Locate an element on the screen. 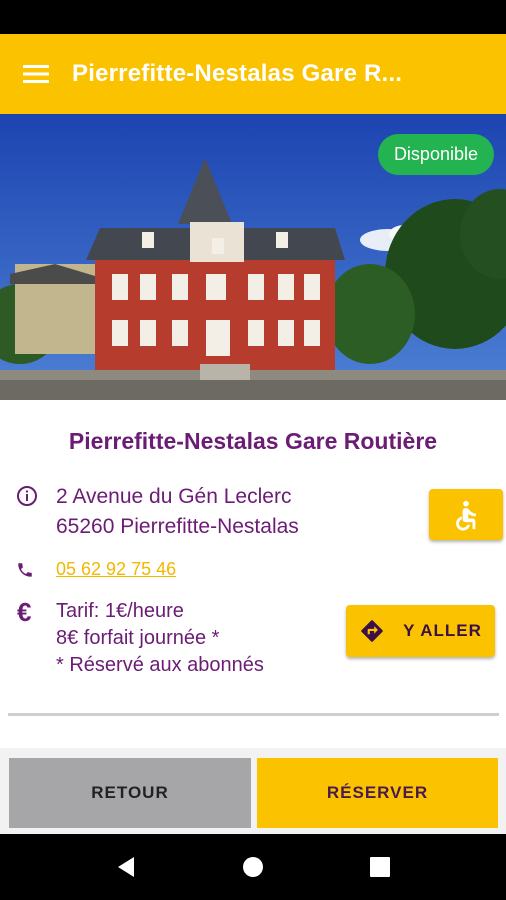 This screenshot has width=506, height=900. status-bar is located at coordinates (253, 17).